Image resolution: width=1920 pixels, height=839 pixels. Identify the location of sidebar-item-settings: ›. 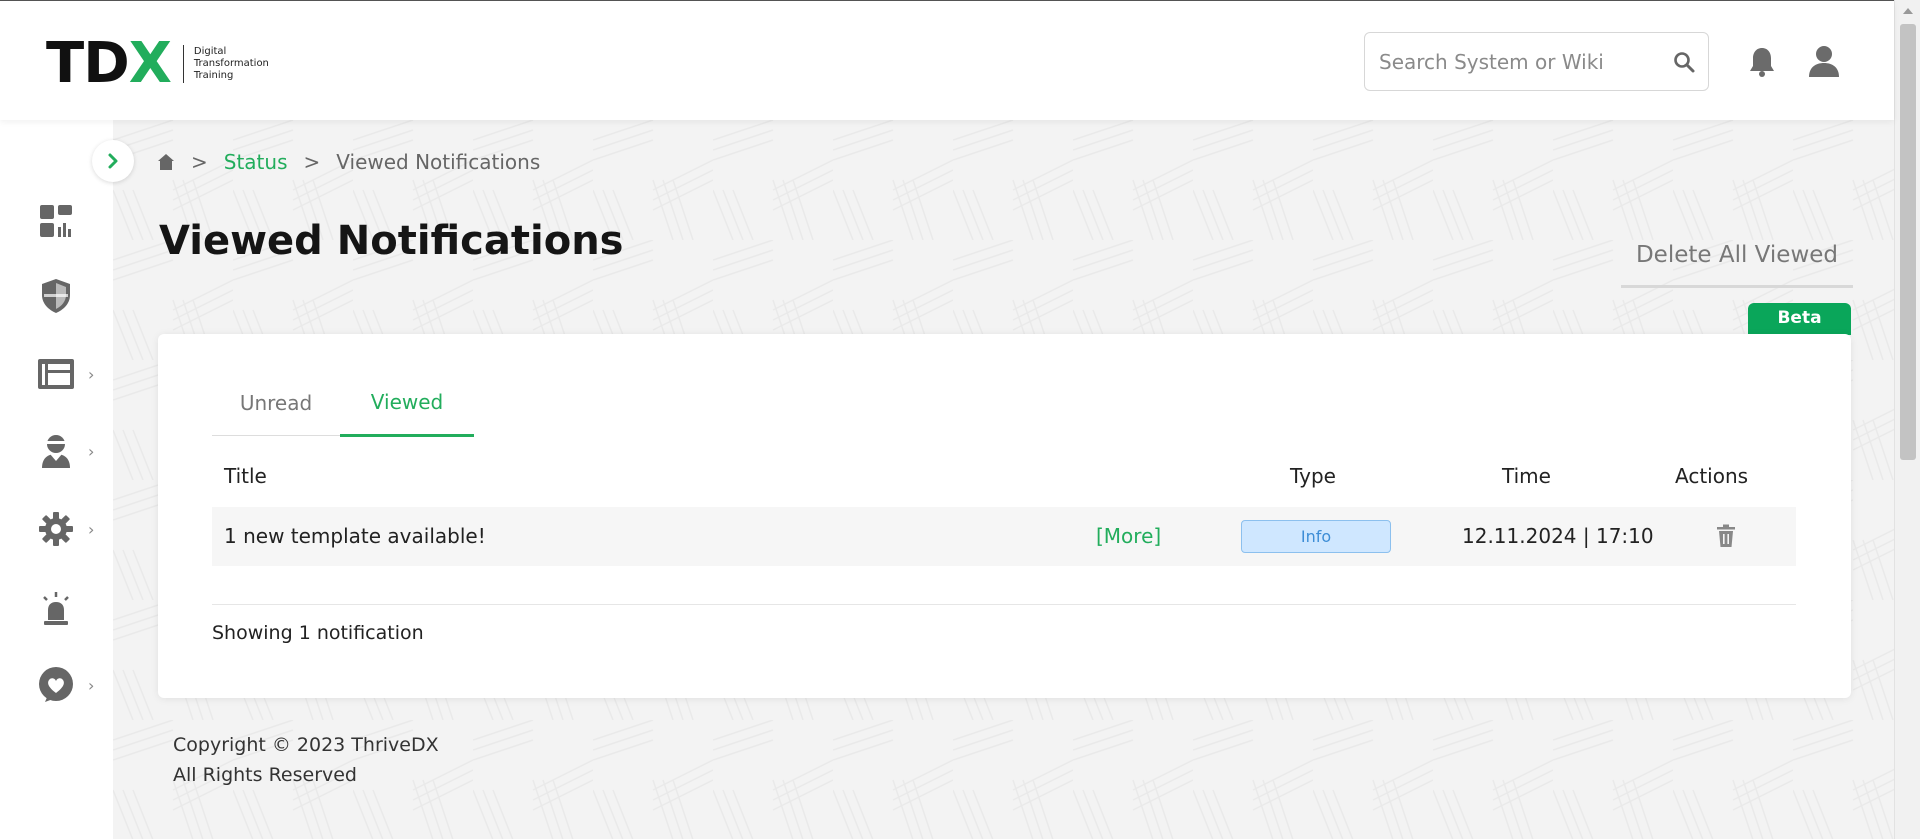
(71, 529).